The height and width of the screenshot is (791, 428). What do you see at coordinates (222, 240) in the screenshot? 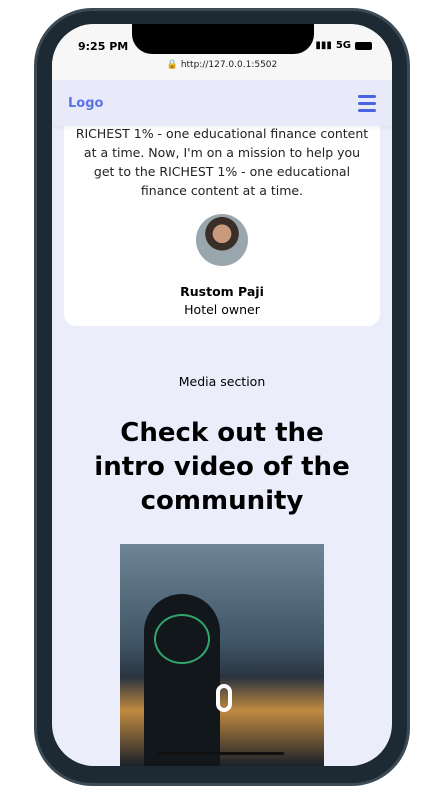
I see `avatar` at bounding box center [222, 240].